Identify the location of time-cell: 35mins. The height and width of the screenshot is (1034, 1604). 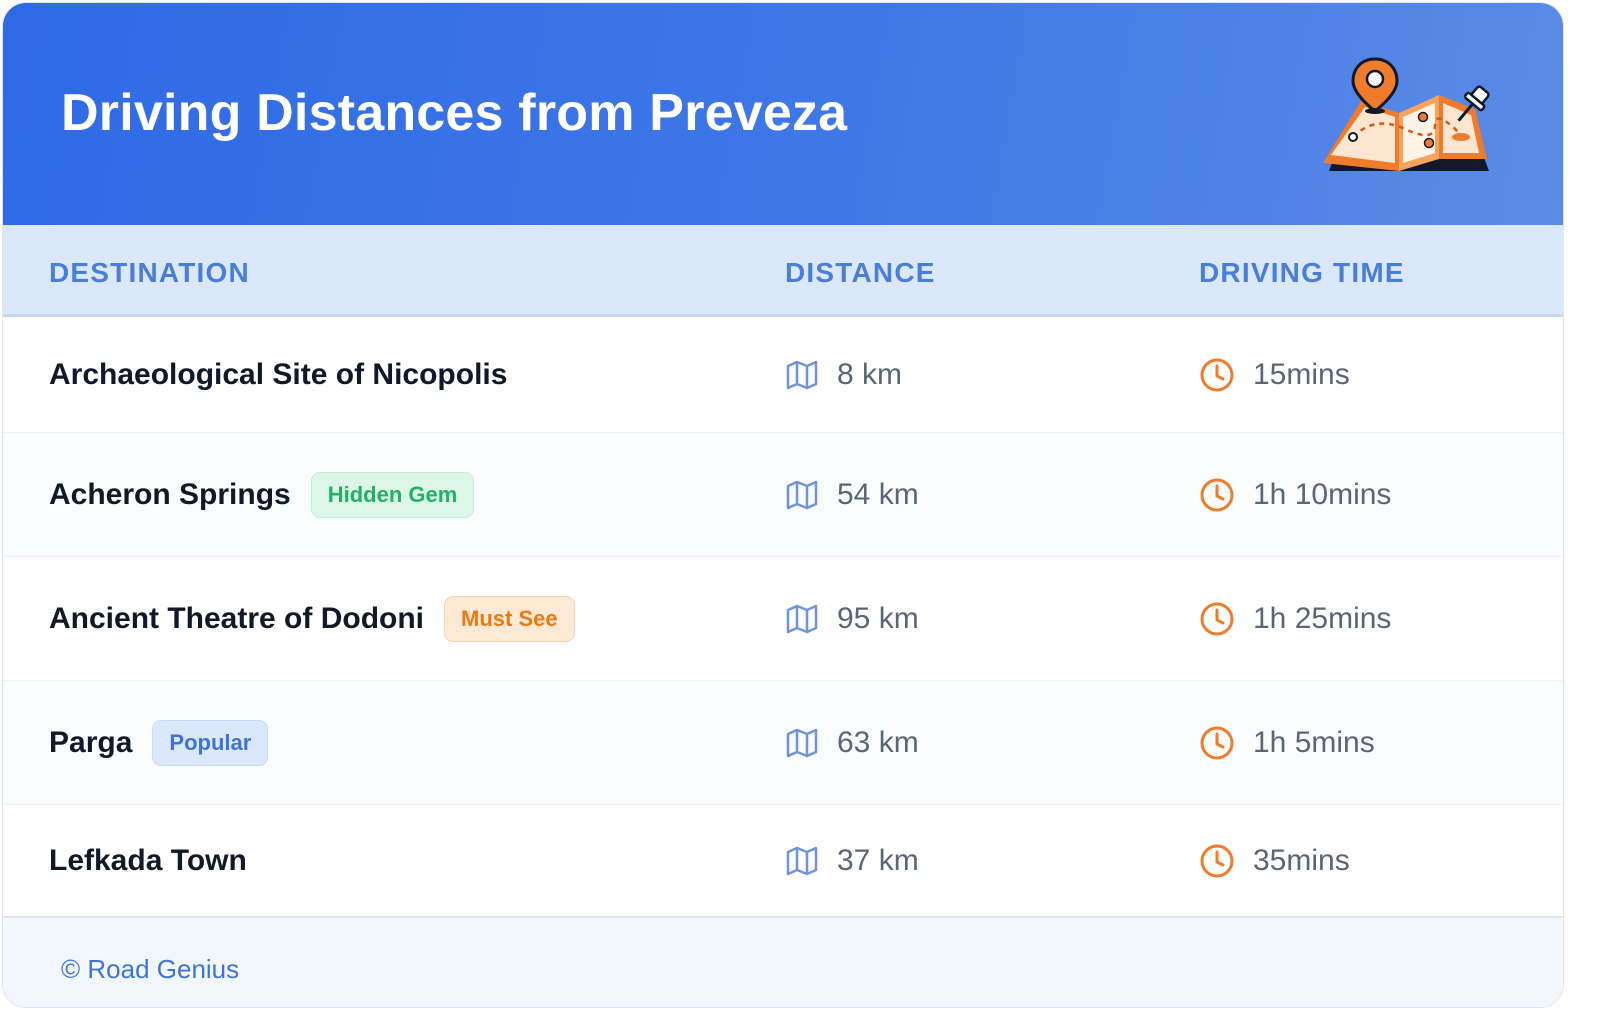
(1274, 861).